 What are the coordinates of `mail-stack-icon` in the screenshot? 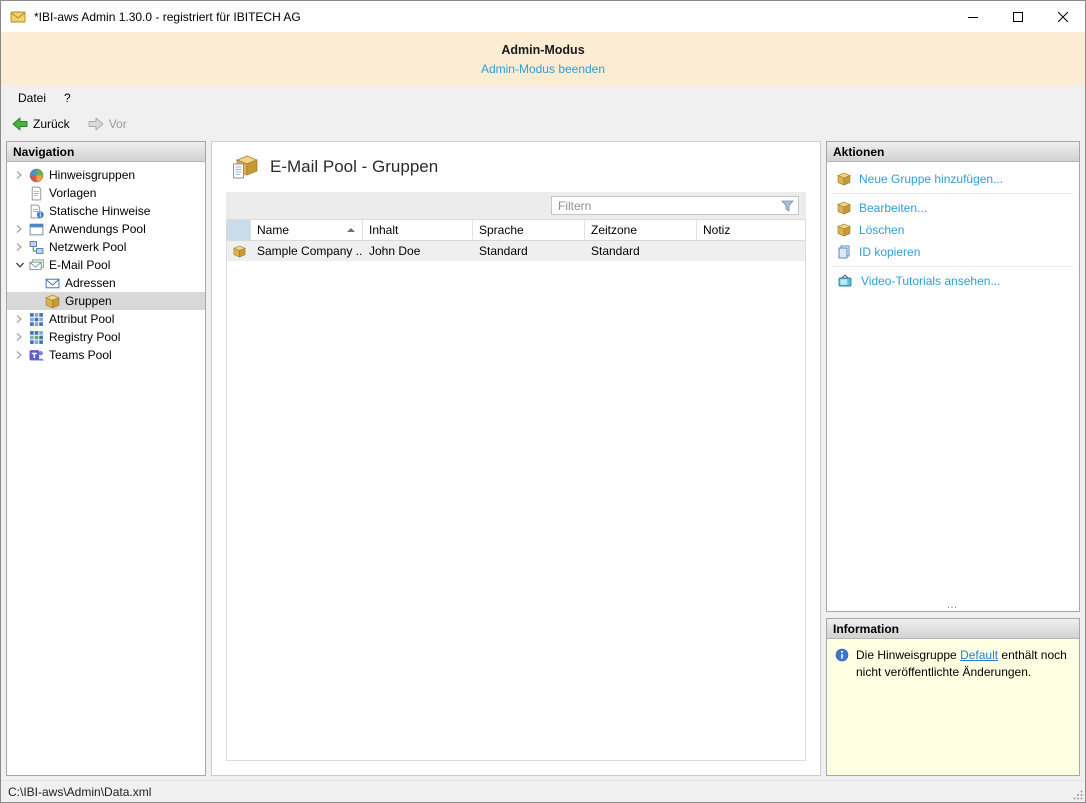 It's located at (36, 265).